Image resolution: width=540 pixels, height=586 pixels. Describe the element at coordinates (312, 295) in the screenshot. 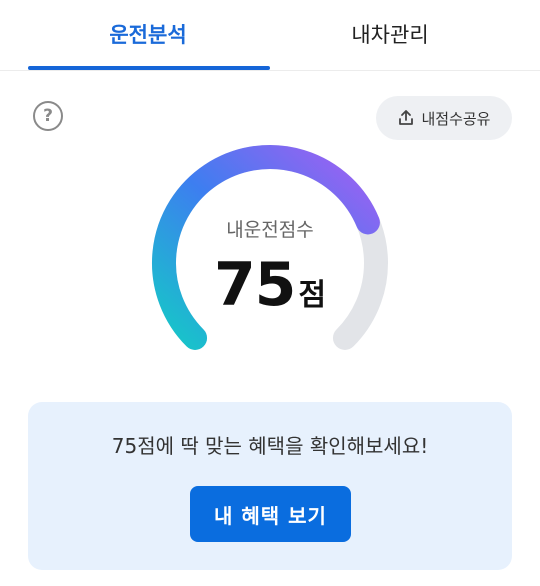

I see `score-unit: 점` at that location.